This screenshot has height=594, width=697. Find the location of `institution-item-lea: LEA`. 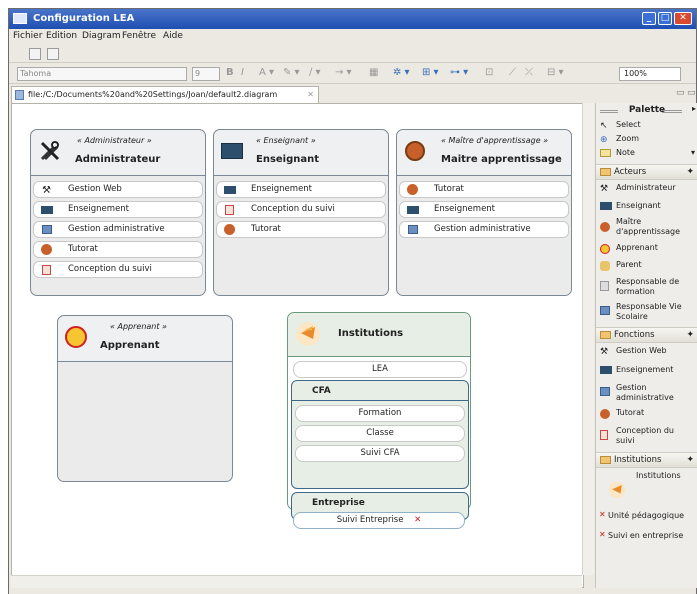

institution-item-lea: LEA is located at coordinates (380, 369).